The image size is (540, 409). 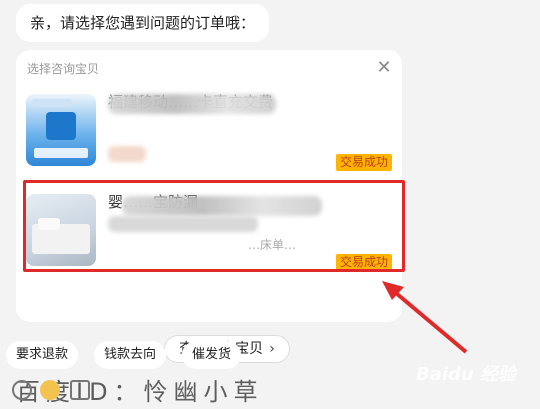 I want to click on urge-shipping-button: 催发货, so click(x=212, y=355).